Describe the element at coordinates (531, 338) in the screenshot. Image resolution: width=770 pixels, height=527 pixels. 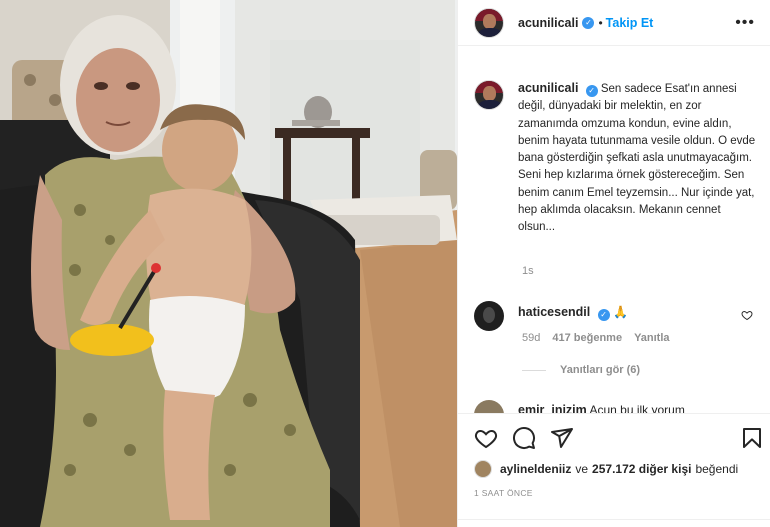
I see `comment-time: 59d` at that location.